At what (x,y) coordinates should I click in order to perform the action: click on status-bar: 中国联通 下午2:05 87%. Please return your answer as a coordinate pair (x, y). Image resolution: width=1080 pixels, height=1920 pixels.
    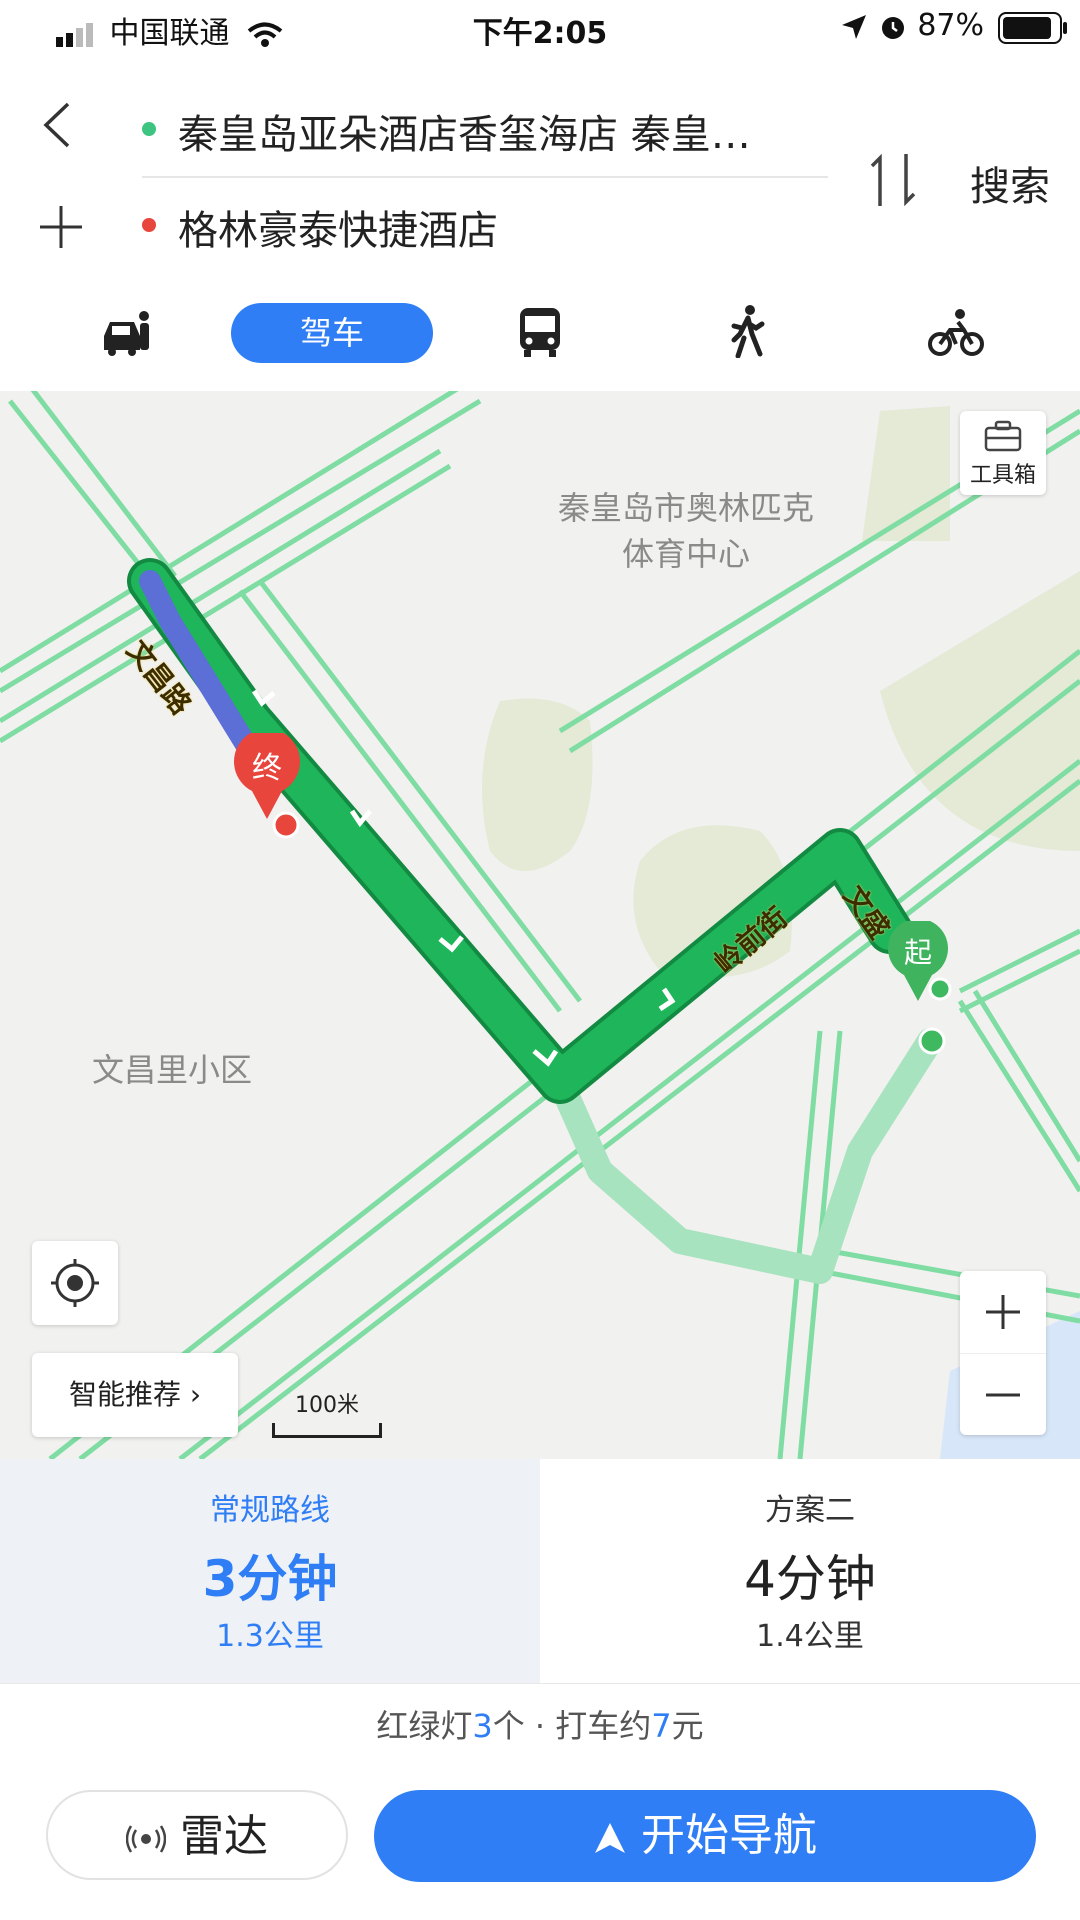
    Looking at the image, I should click on (540, 28).